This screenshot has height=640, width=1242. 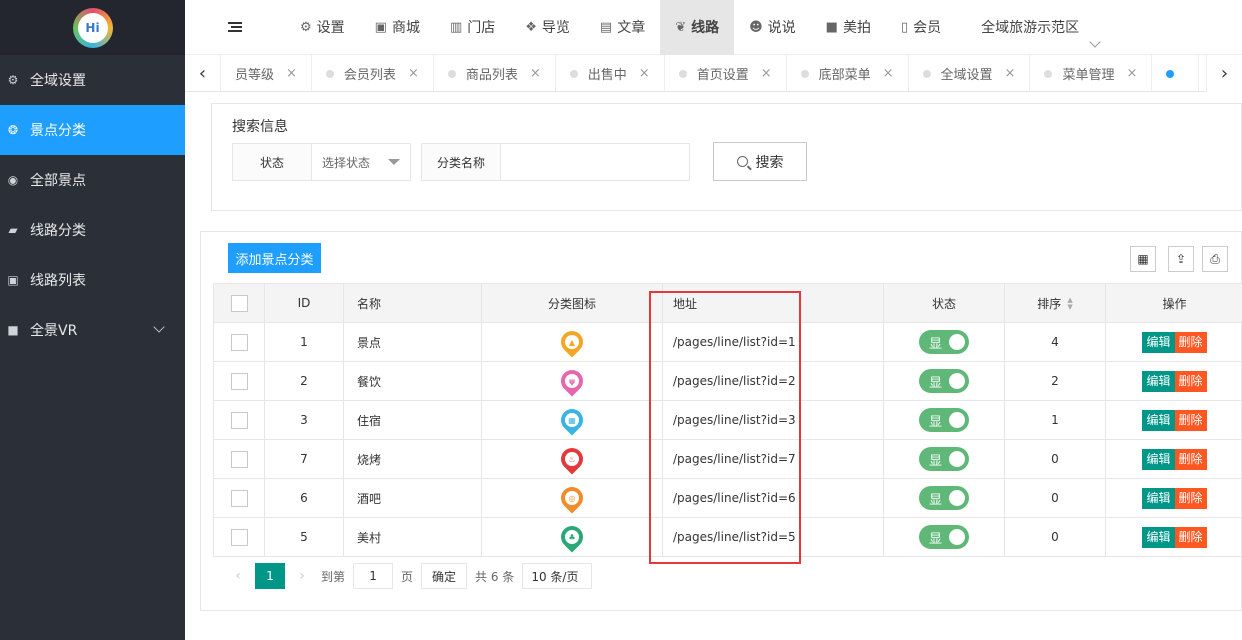 I want to click on tab-home-settings: 首页设置 ×, so click(x=726, y=73).